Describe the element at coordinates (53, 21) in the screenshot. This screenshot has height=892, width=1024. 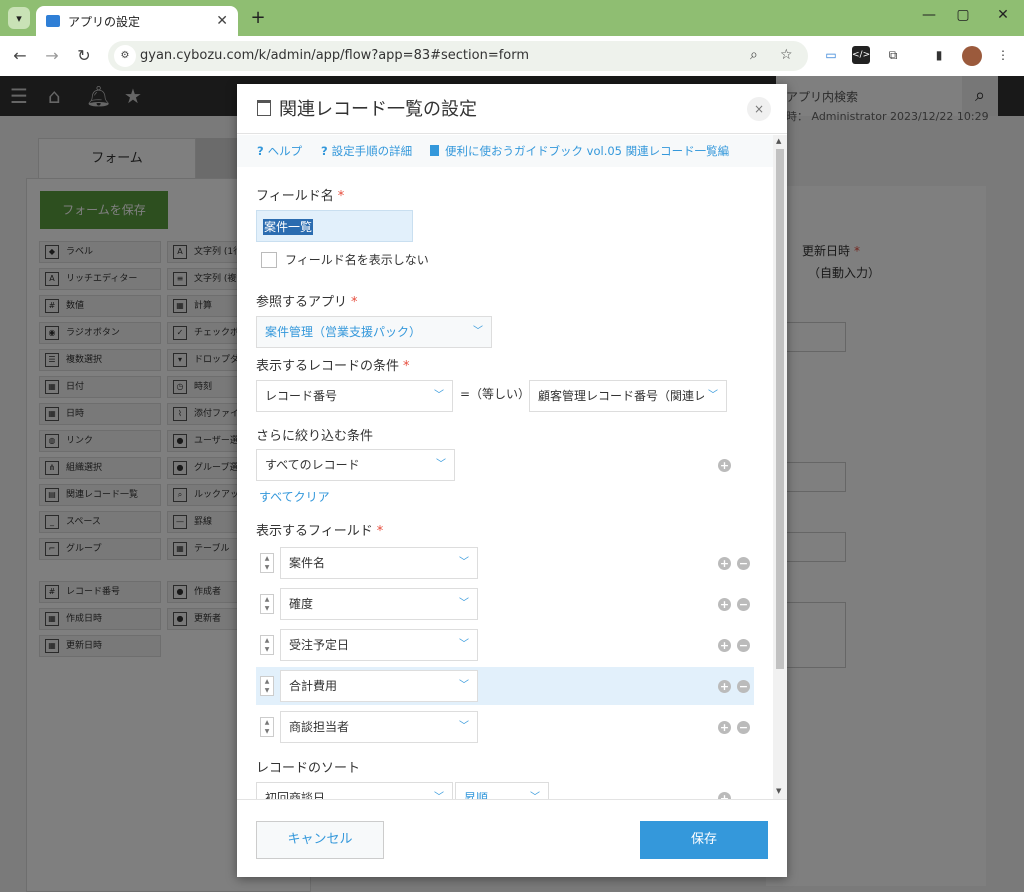
I see `kintone-favicon-icon` at that location.